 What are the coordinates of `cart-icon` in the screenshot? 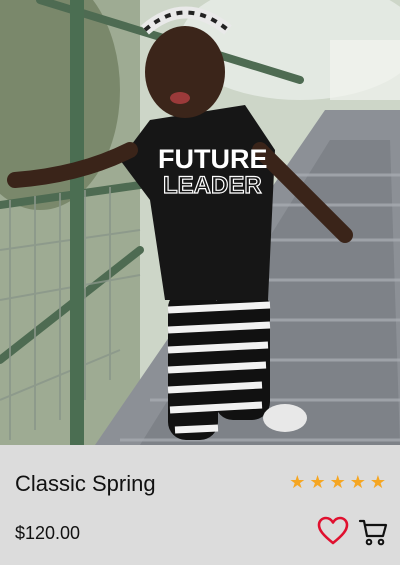 It's located at (373, 532).